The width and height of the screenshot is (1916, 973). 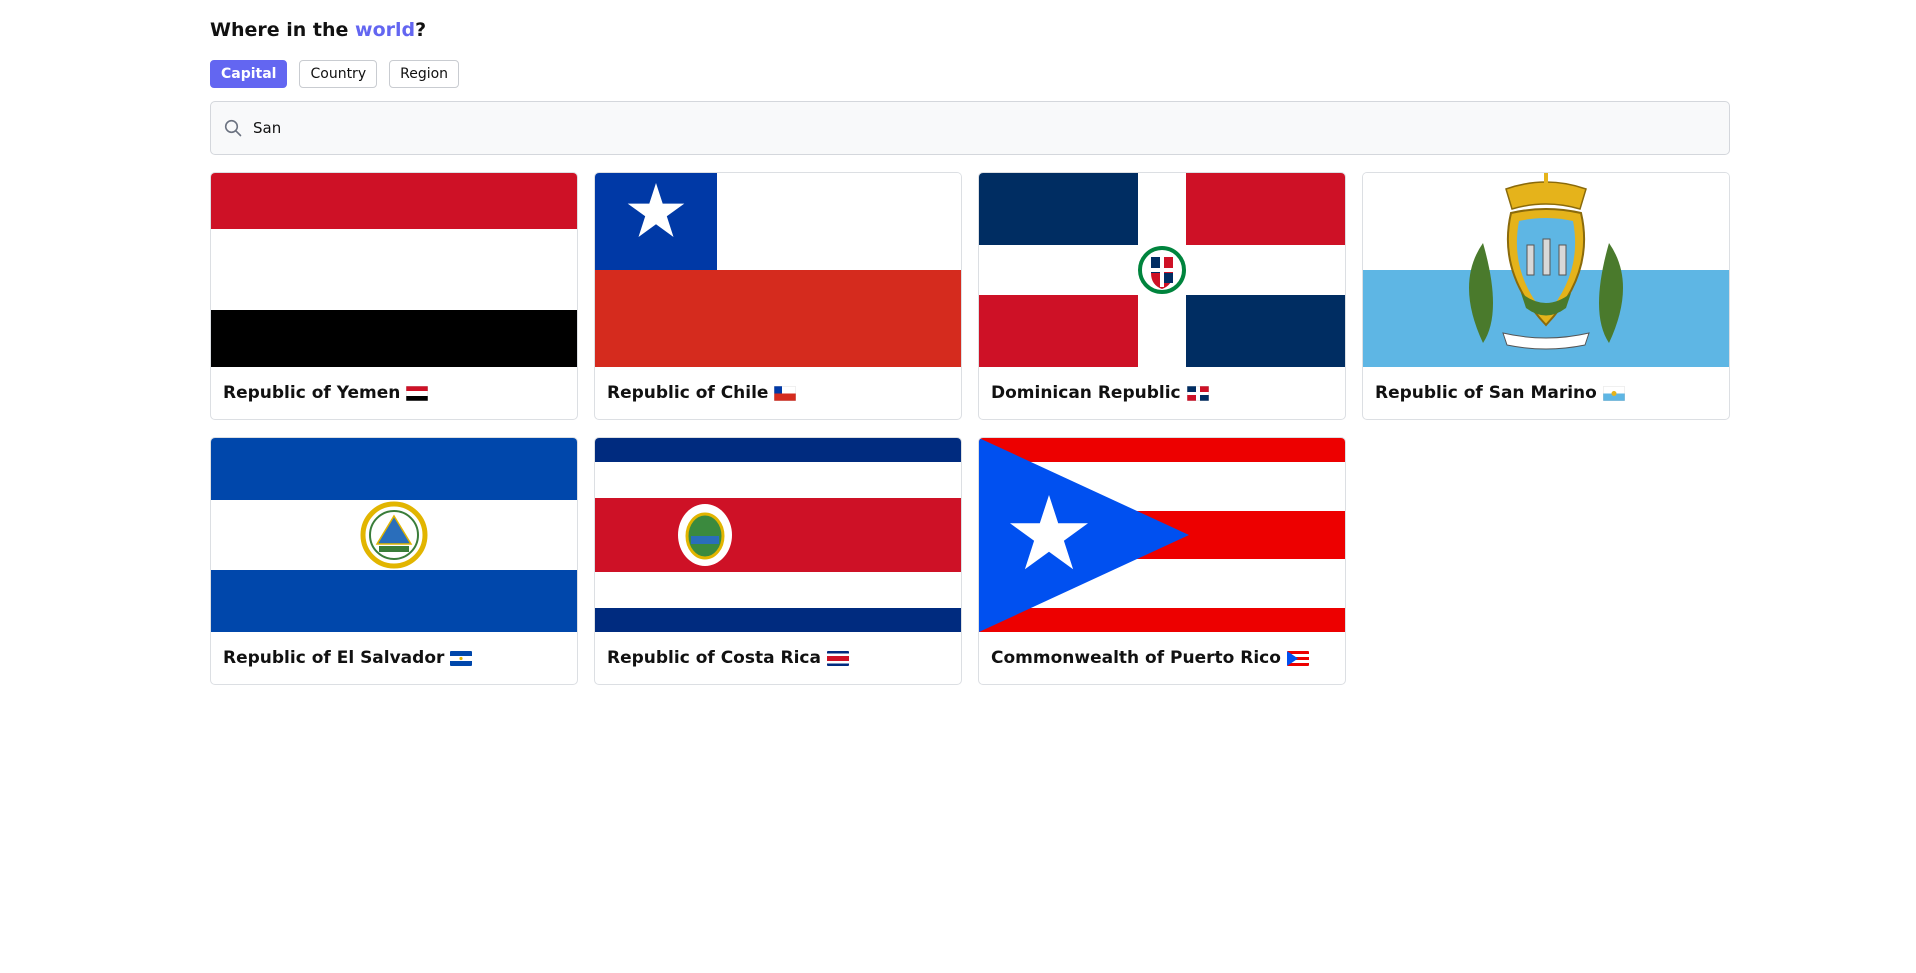 I want to click on el-salvador-flag-image, so click(x=394, y=535).